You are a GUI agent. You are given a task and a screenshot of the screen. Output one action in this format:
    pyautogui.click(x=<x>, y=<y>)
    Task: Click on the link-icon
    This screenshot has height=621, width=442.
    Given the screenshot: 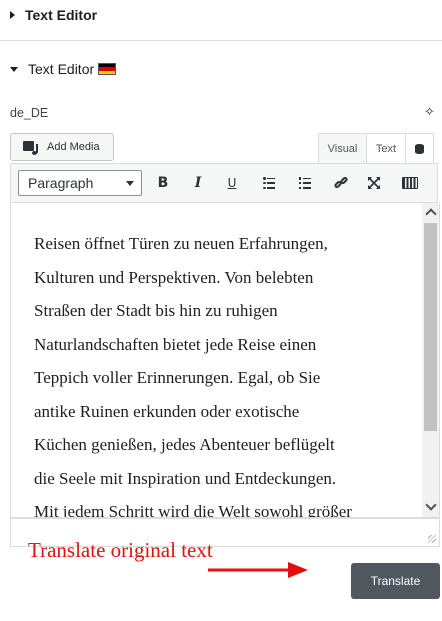 What is the action you would take?
    pyautogui.click(x=341, y=182)
    